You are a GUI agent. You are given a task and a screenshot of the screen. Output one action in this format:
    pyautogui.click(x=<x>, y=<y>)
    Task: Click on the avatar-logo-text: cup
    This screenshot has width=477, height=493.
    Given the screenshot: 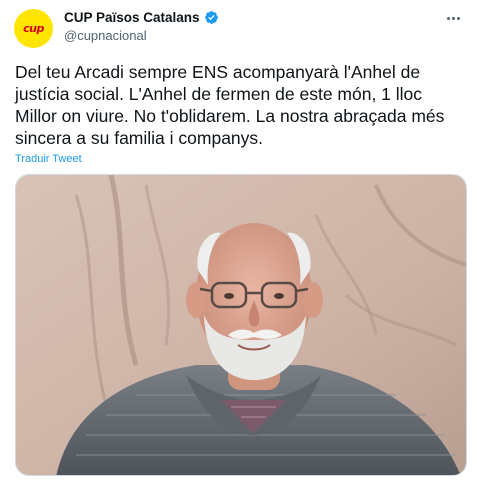 What is the action you would take?
    pyautogui.click(x=33, y=28)
    